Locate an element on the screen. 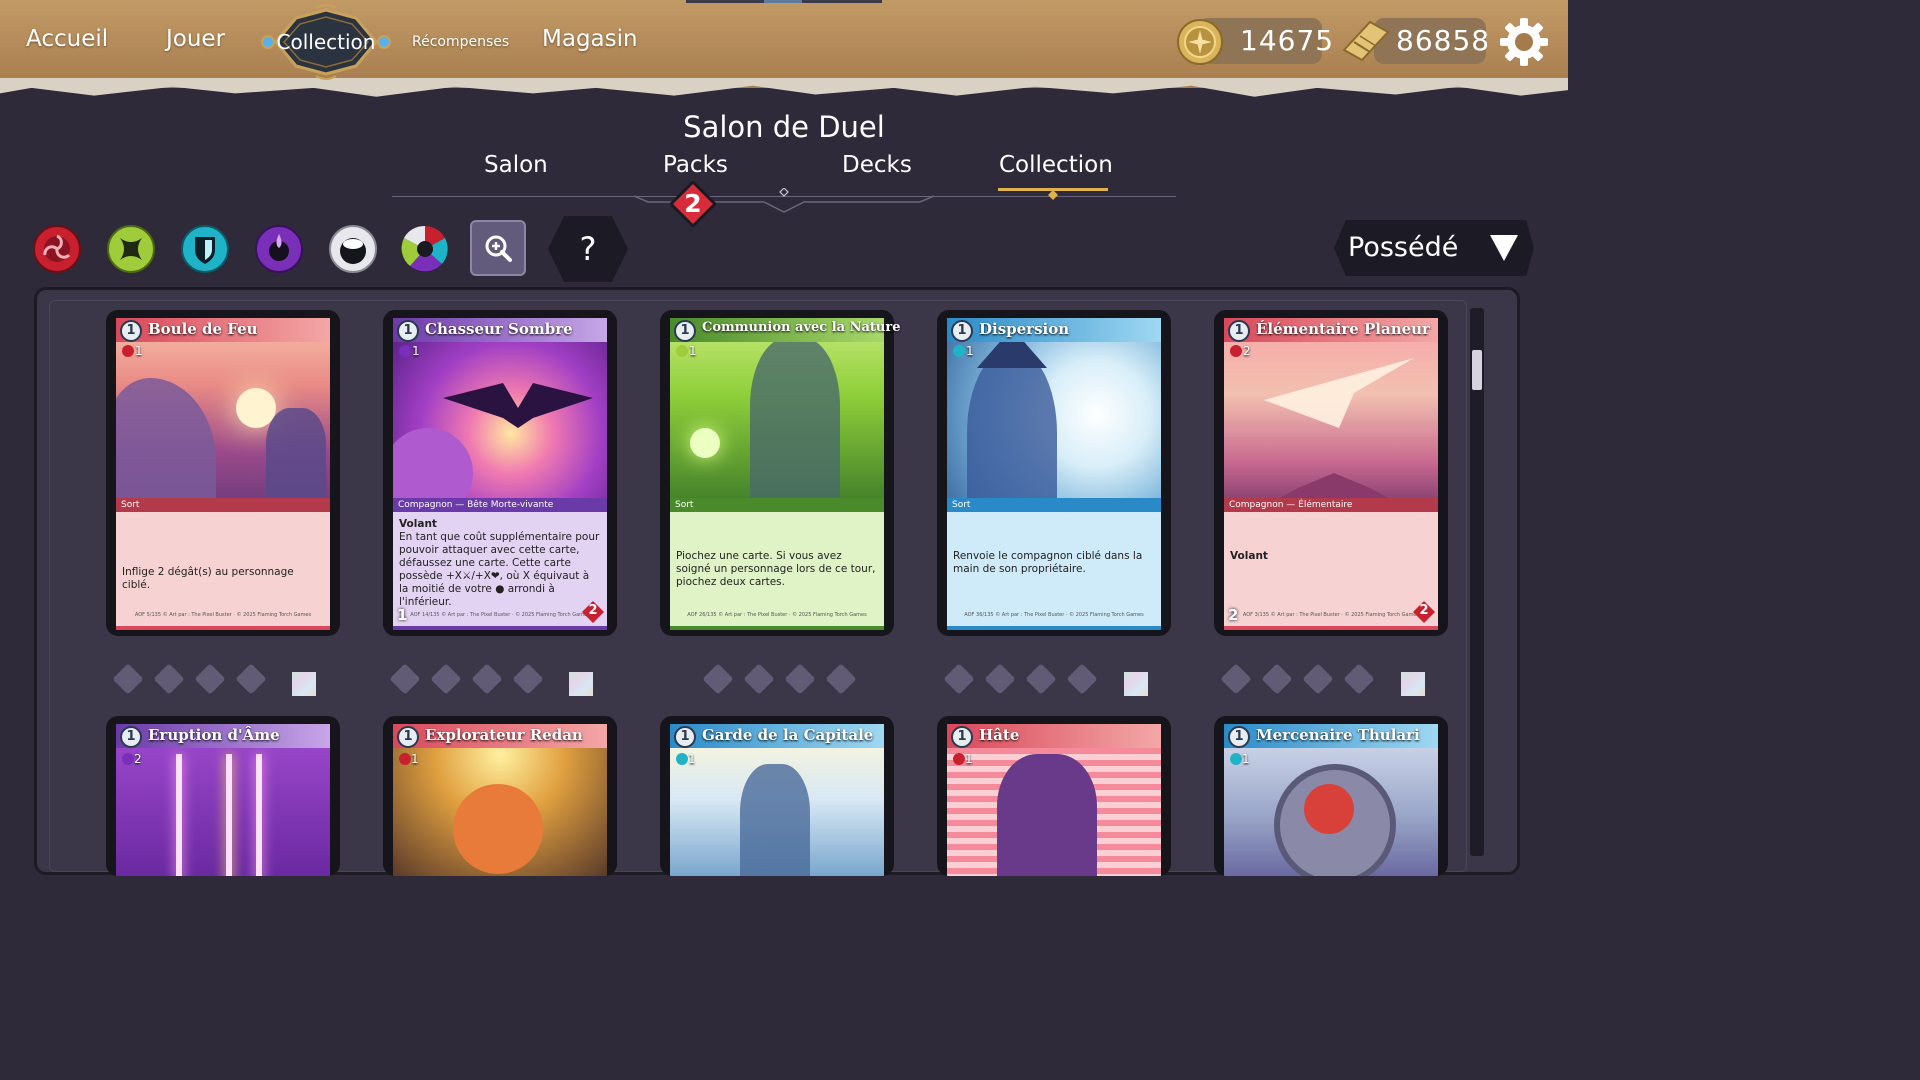 The height and width of the screenshot is (1080, 1920). card-type: Compagnon — Élémentaire is located at coordinates (1331, 505).